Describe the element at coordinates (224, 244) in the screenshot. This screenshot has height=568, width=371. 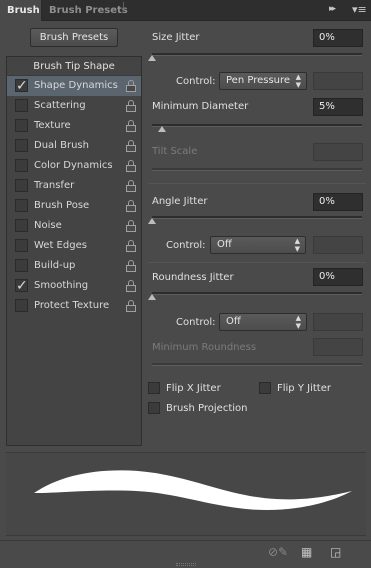
I see `angle-jitter-control-value: Off` at that location.